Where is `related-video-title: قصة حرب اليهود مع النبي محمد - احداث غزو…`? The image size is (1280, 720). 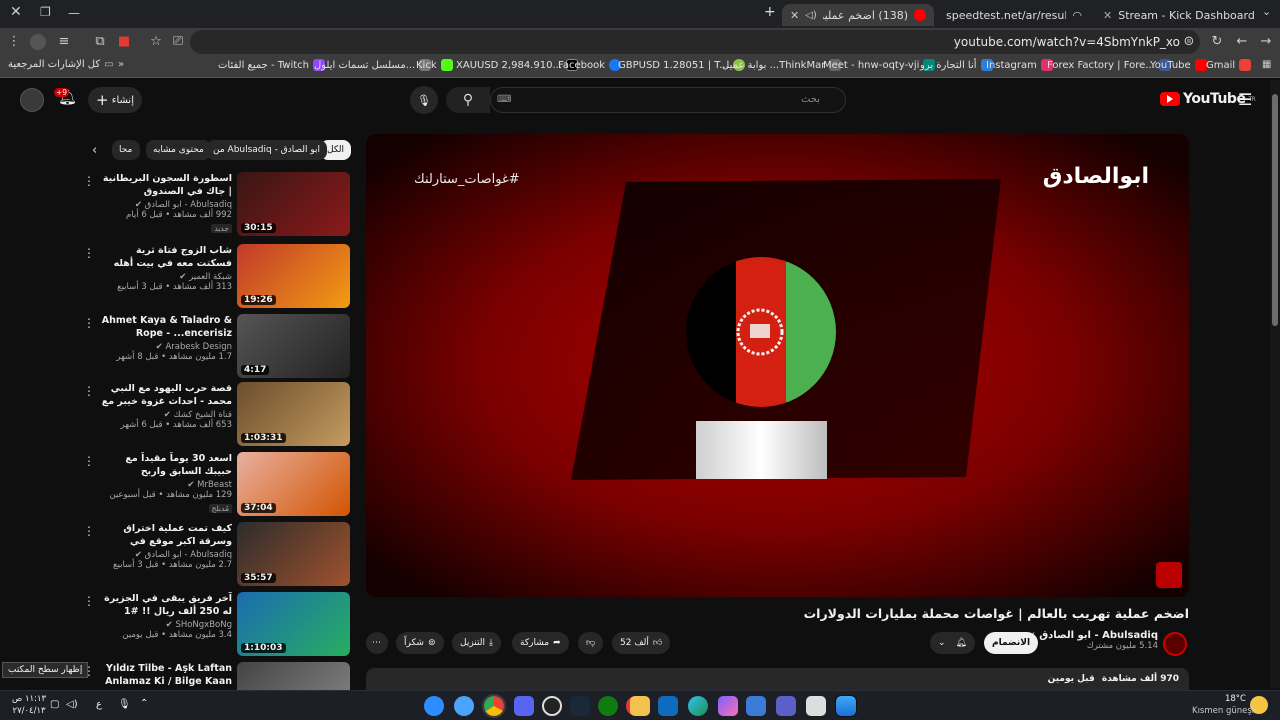
related-video-title: قصة حرب اليهود مع النبي محمد - احداث غزو… is located at coordinates (166, 395).